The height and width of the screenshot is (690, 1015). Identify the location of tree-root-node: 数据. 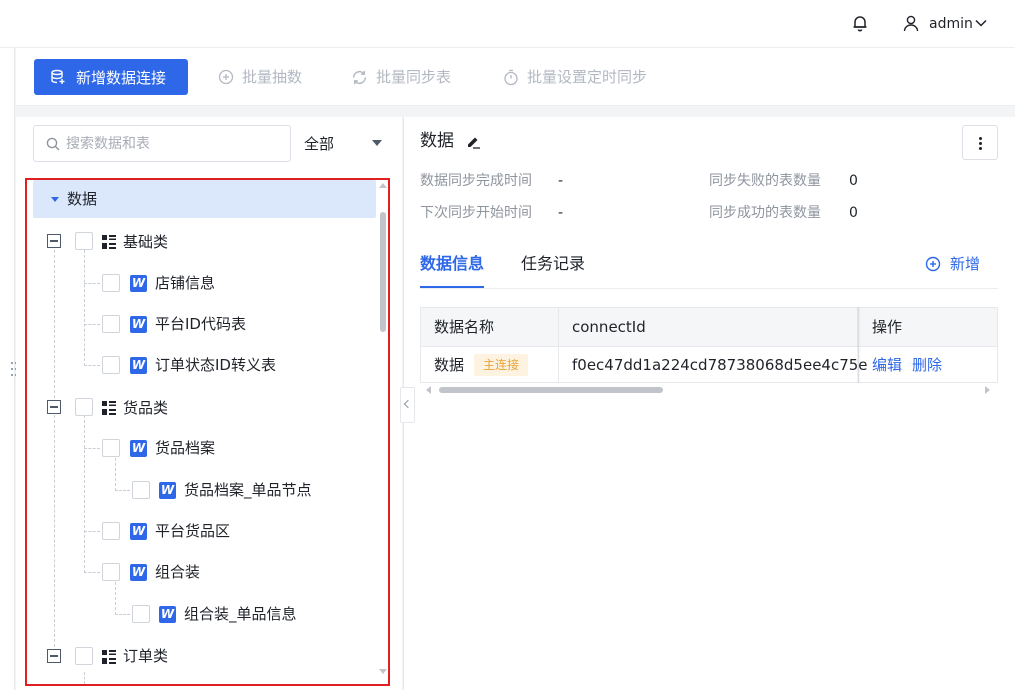
(204, 199).